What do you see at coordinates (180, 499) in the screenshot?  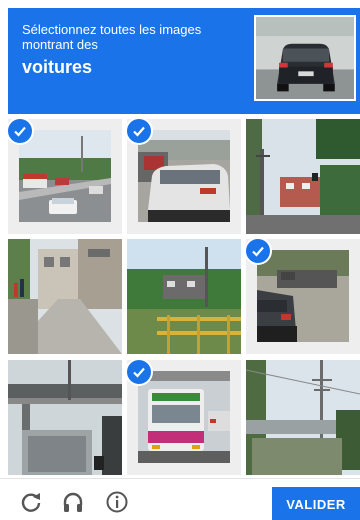 I see `captcha-footer: VALIDER` at bounding box center [180, 499].